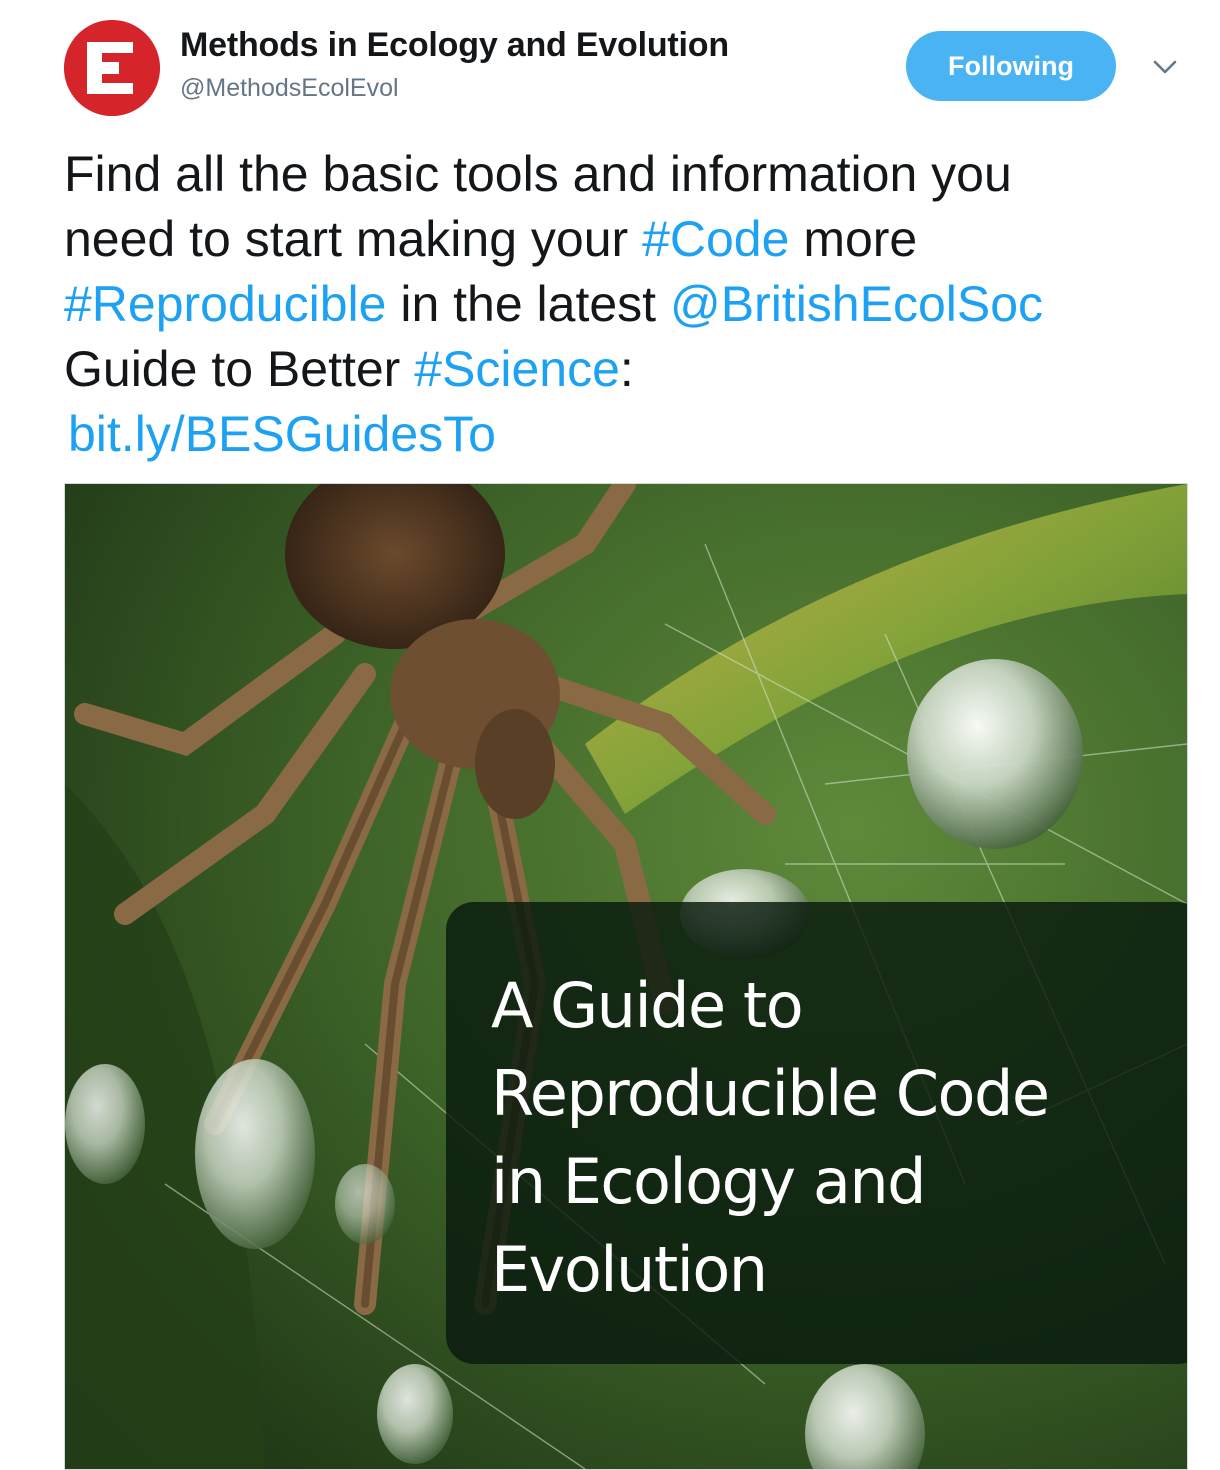 This screenshot has height=1470, width=1220. I want to click on chevron-down-icon, so click(1165, 67).